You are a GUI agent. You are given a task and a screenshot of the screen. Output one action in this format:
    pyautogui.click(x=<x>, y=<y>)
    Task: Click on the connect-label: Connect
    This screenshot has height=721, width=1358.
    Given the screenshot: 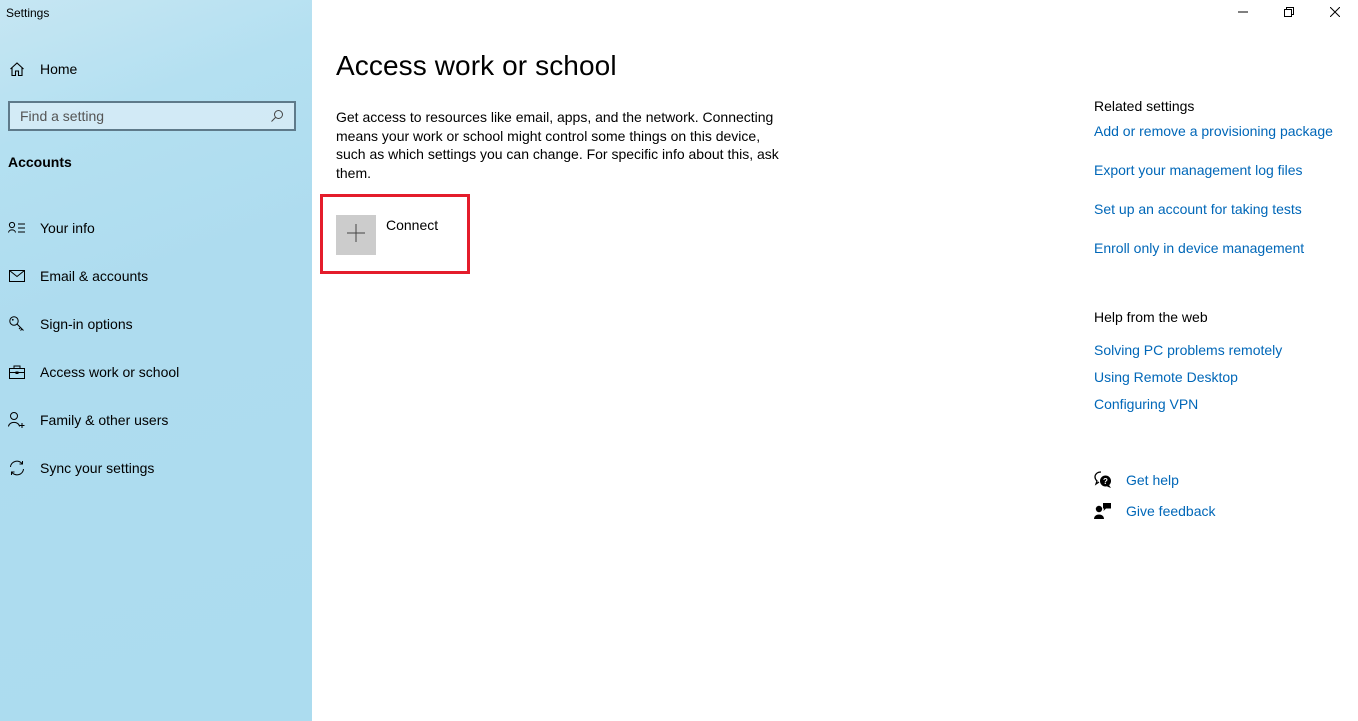 What is the action you would take?
    pyautogui.click(x=412, y=225)
    